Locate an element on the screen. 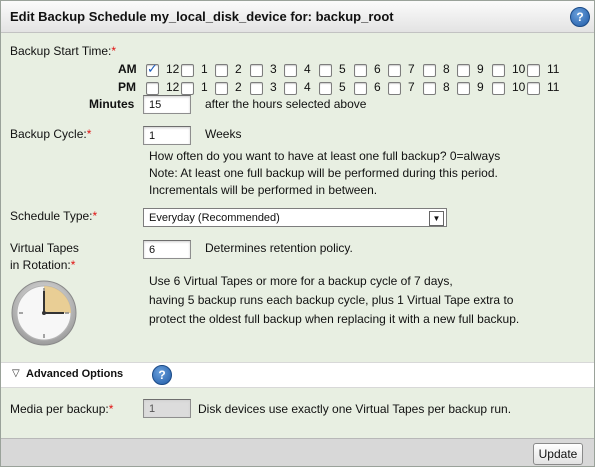 This screenshot has height=467, width=595. am-hour-label: 4 is located at coordinates (307, 69).